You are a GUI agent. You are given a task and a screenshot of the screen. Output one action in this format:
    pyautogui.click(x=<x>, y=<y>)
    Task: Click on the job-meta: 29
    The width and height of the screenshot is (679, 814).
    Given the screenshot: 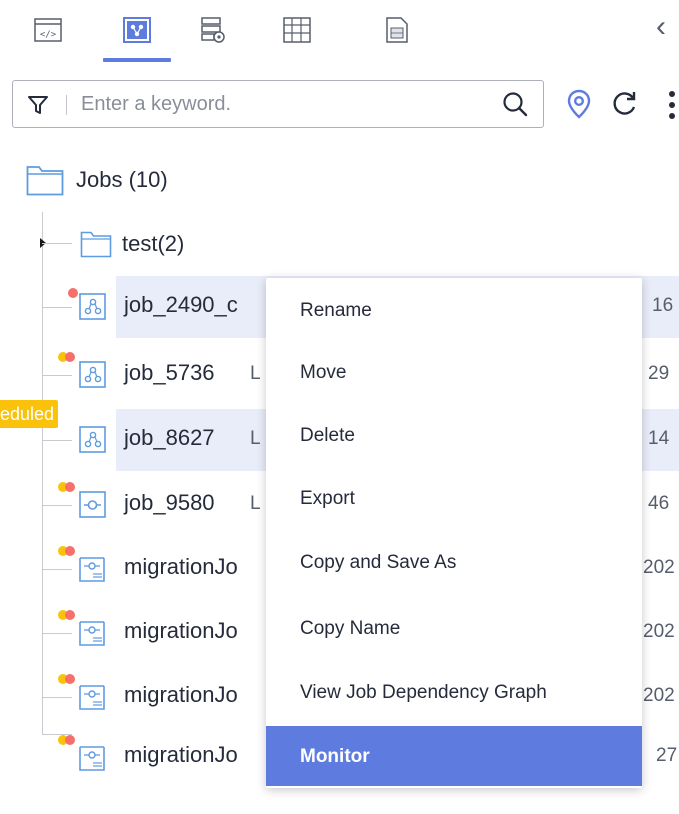 What is the action you would take?
    pyautogui.click(x=659, y=373)
    